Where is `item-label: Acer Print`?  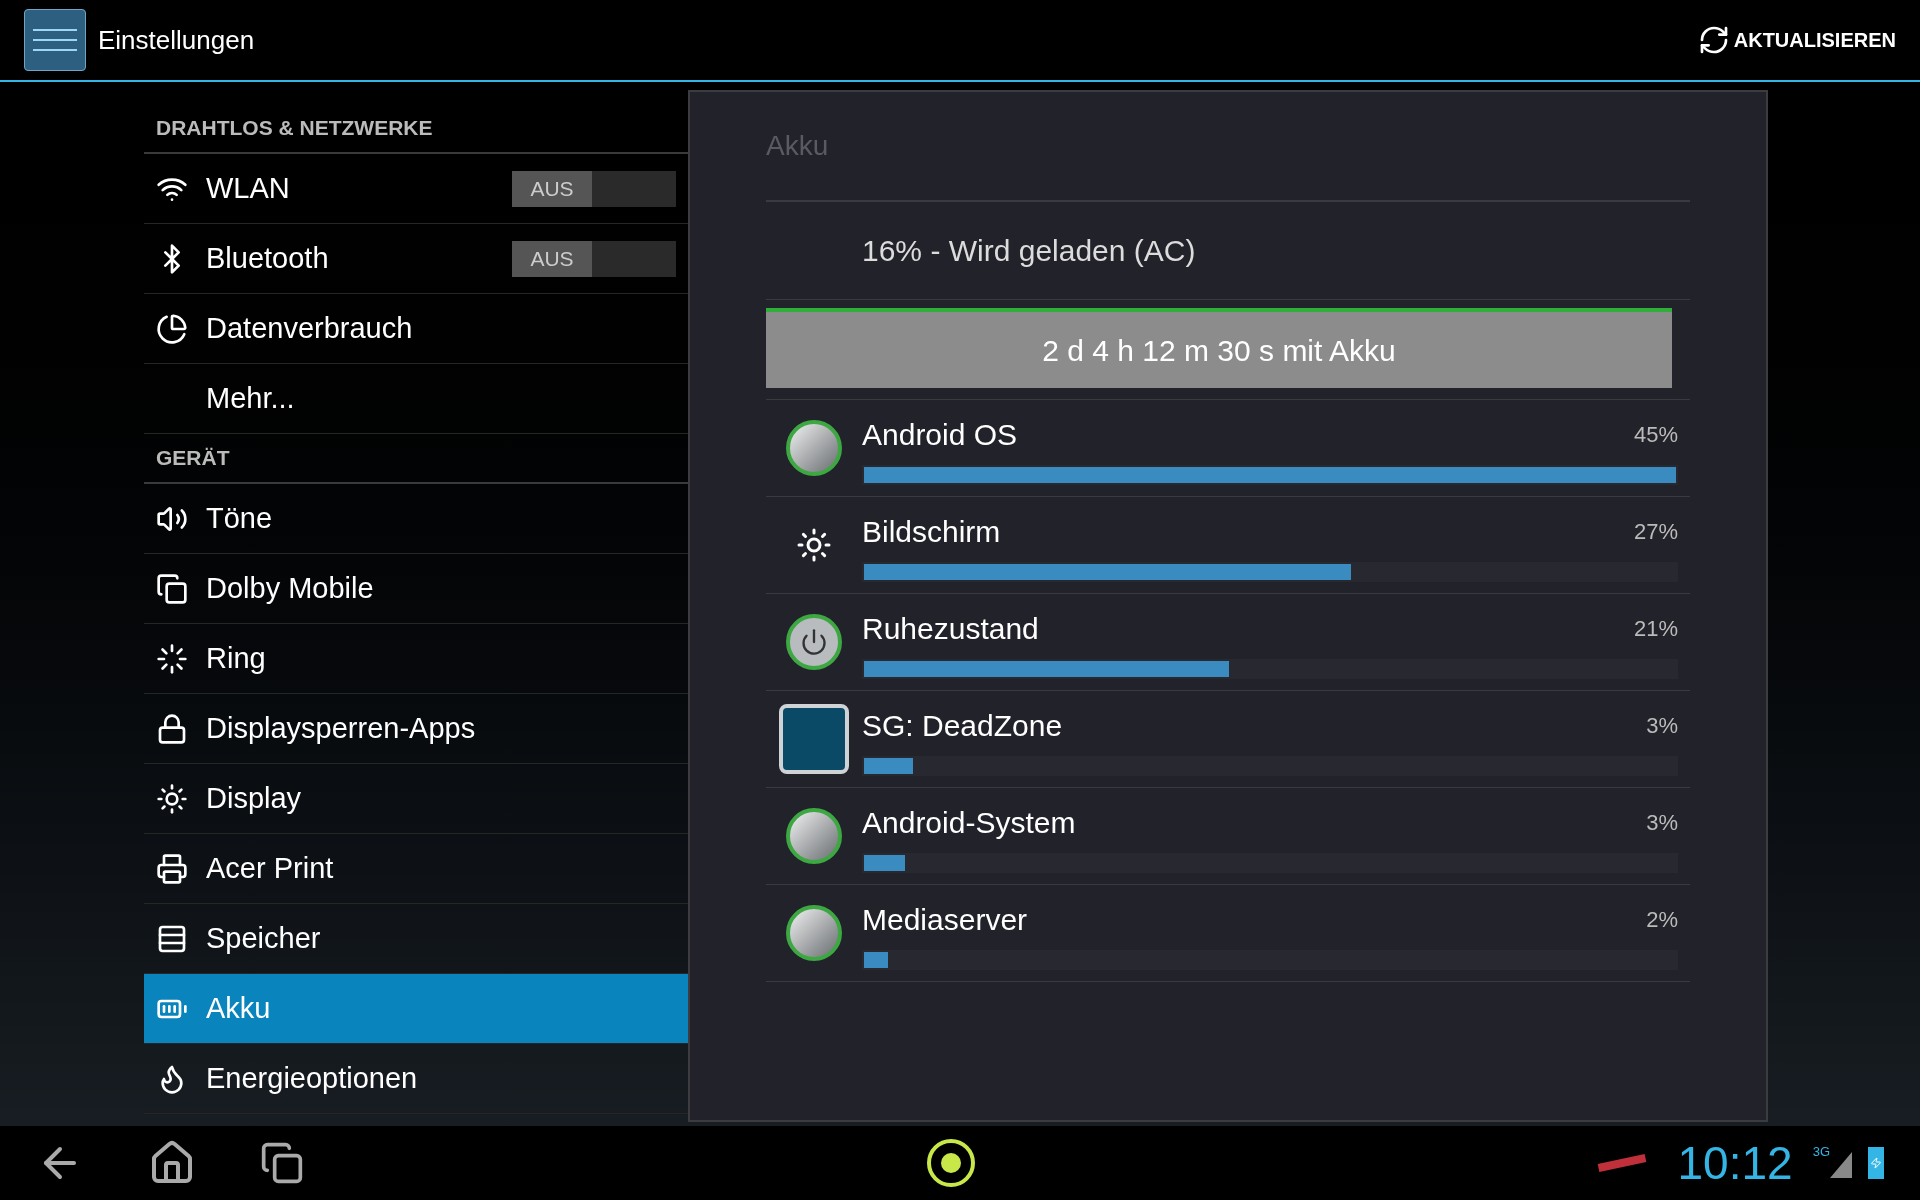 item-label: Acer Print is located at coordinates (270, 868).